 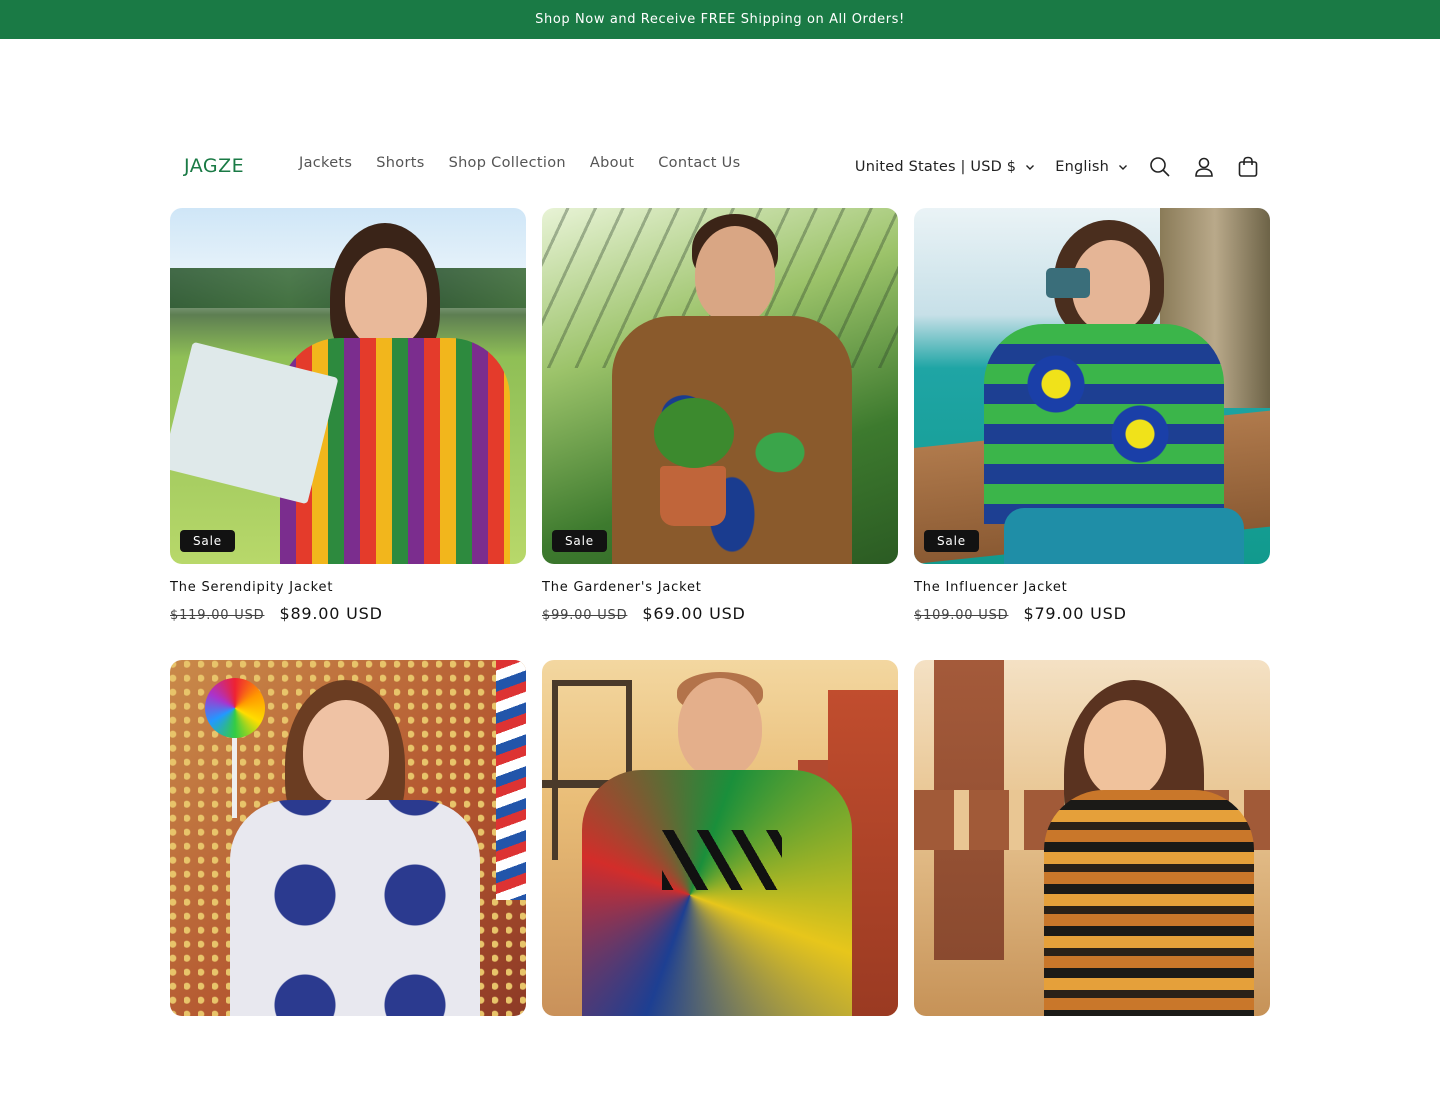 I want to click on sale-price: $79.00 USD, so click(x=1075, y=613).